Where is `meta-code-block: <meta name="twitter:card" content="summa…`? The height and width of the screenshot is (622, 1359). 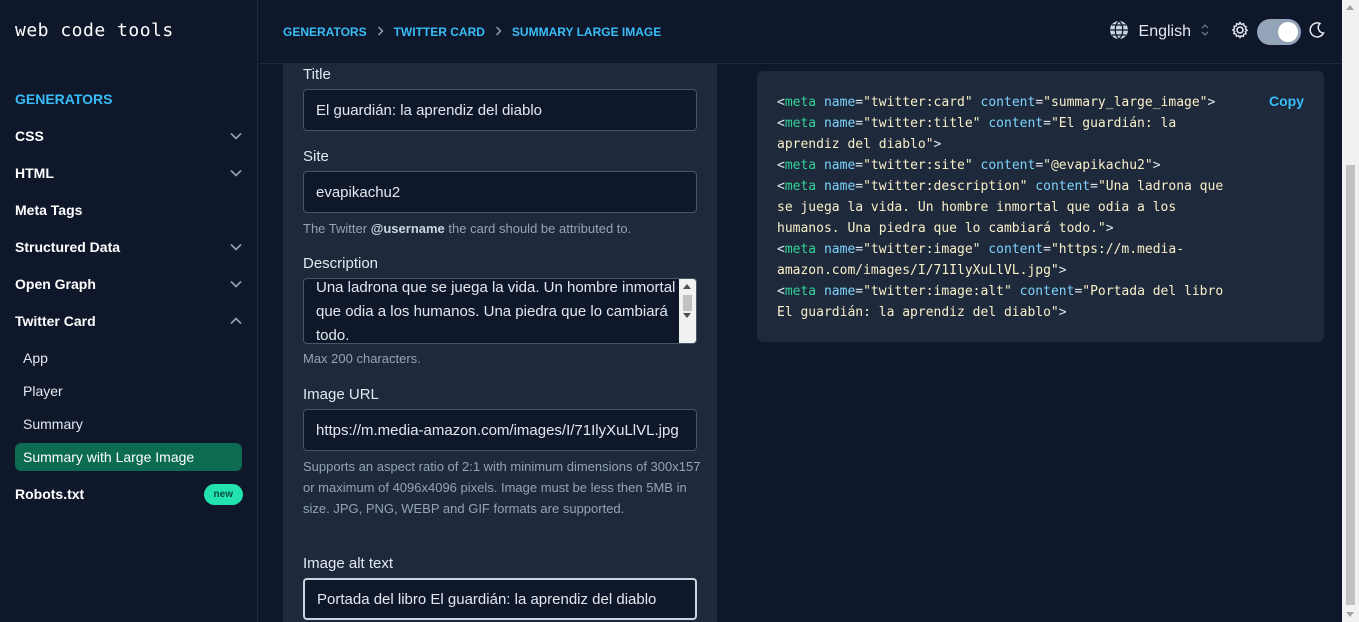 meta-code-block: <meta name="twitter:card" content="summa… is located at coordinates (1002, 207).